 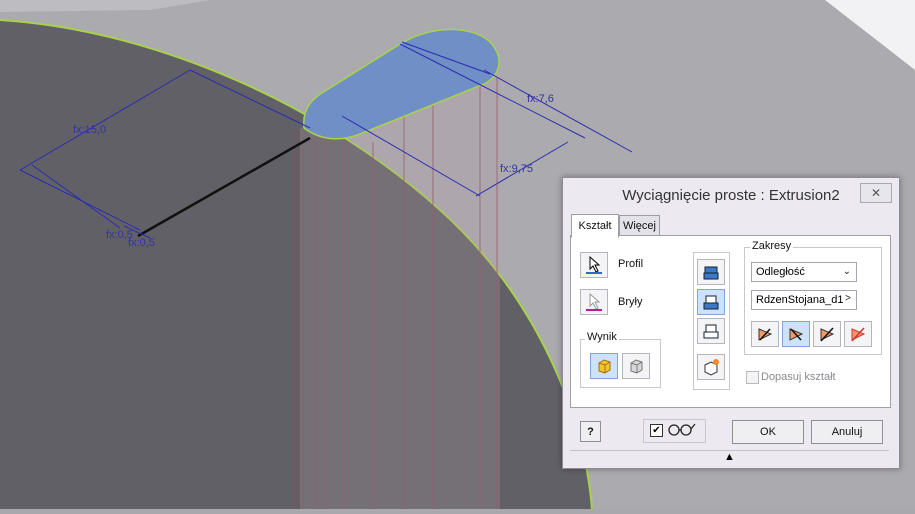 I want to click on cut-icon, so click(x=711, y=302).